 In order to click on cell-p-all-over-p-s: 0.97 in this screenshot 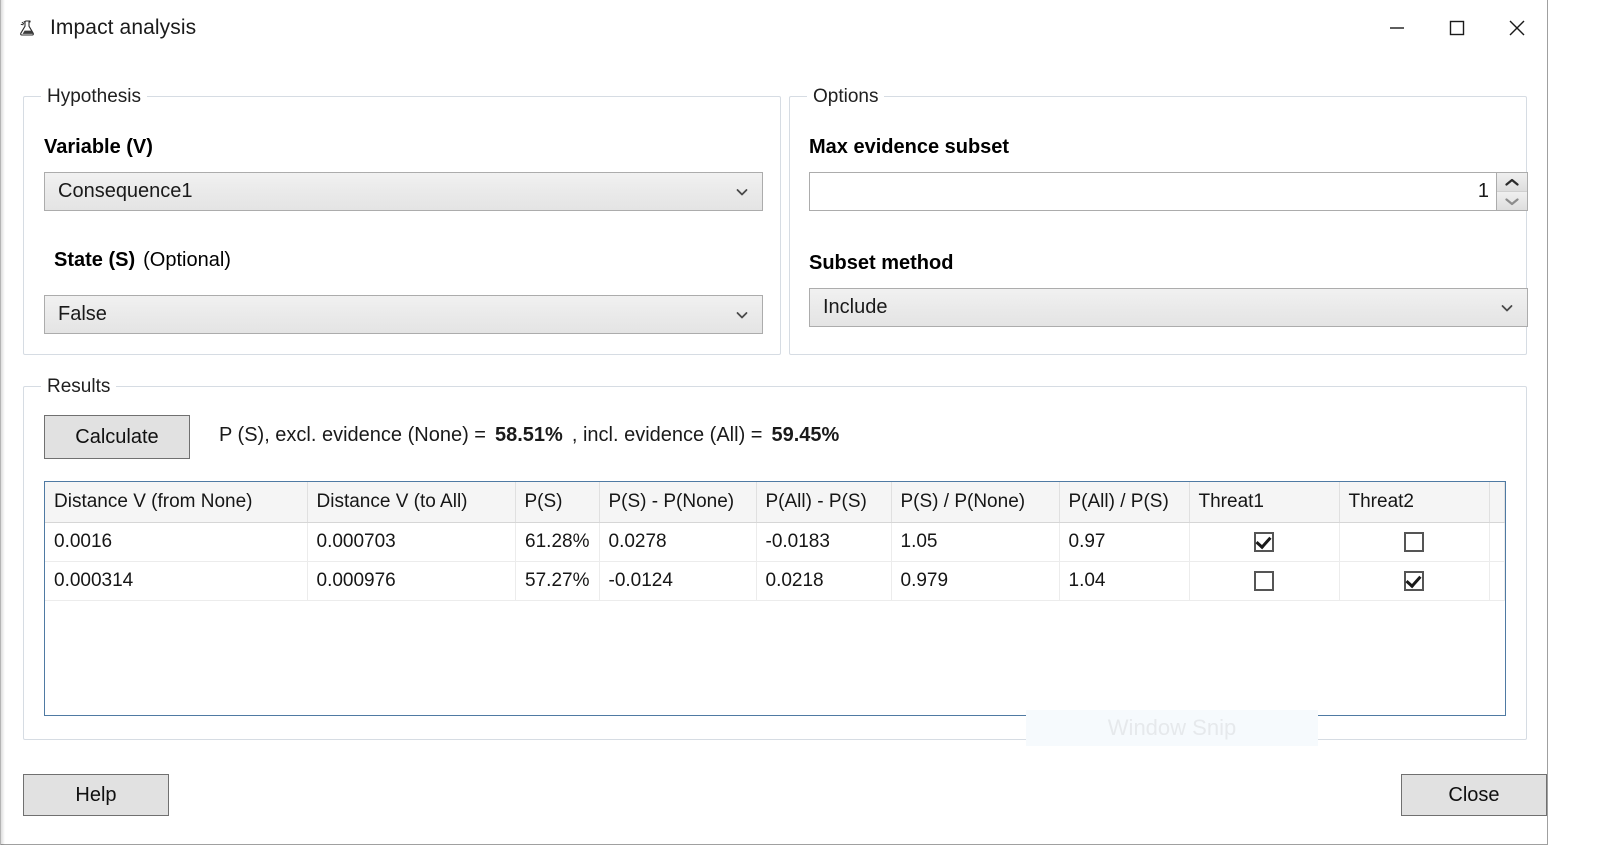, I will do `click(1124, 542)`.